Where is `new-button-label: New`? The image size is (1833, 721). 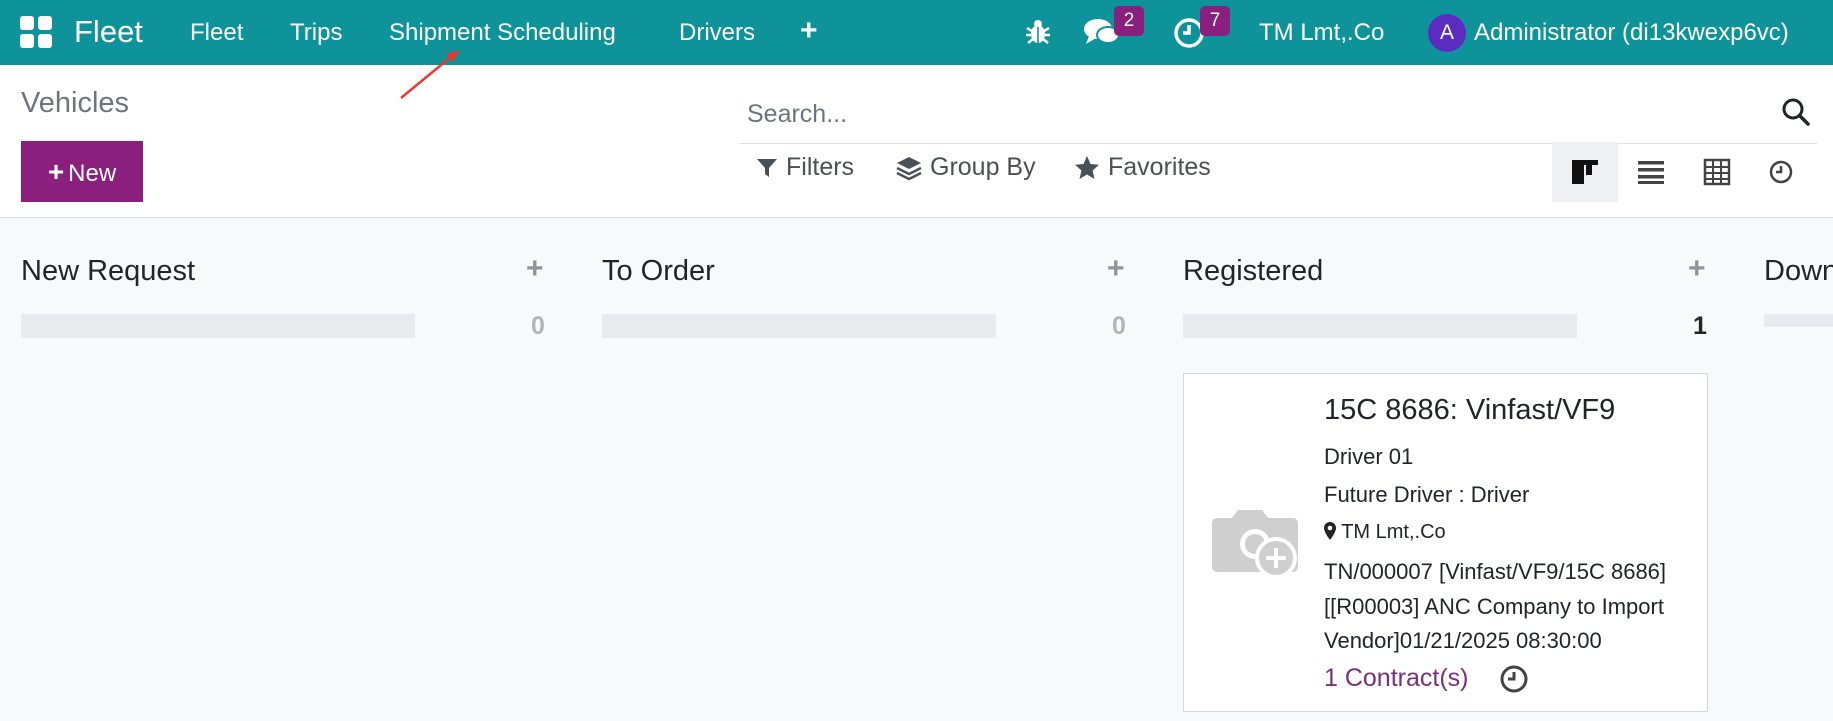
new-button-label: New is located at coordinates (92, 173).